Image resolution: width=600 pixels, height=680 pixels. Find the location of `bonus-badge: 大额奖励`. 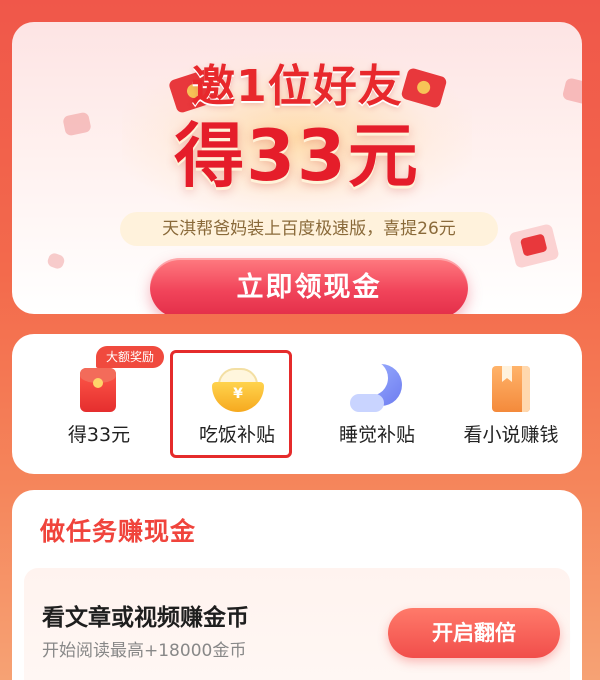

bonus-badge: 大额奖励 is located at coordinates (130, 357).